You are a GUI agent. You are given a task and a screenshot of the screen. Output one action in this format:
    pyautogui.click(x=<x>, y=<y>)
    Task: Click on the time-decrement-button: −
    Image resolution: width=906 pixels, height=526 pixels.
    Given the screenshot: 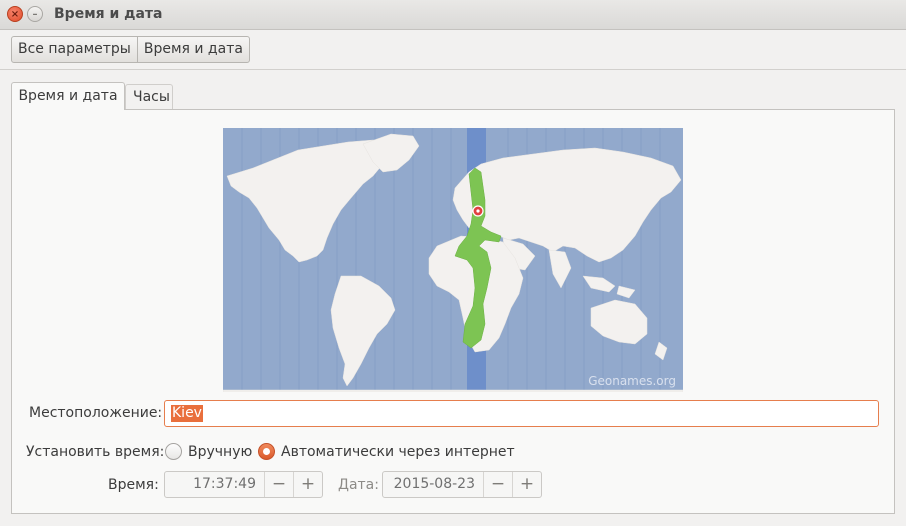 What is the action you would take?
    pyautogui.click(x=278, y=484)
    